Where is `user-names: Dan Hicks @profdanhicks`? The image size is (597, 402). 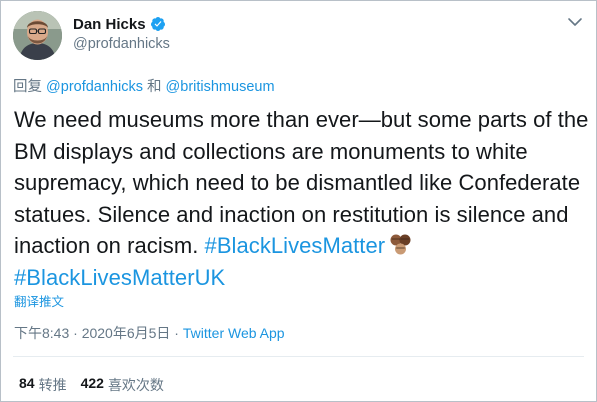 user-names: Dan Hicks @profdanhicks is located at coordinates (121, 33).